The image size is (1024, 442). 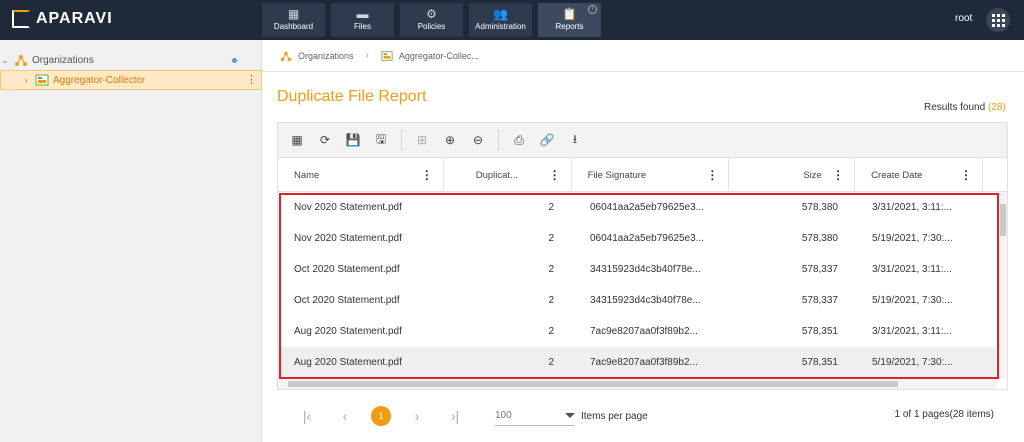 What do you see at coordinates (450, 140) in the screenshot?
I see `expand-icon: ⊕` at bounding box center [450, 140].